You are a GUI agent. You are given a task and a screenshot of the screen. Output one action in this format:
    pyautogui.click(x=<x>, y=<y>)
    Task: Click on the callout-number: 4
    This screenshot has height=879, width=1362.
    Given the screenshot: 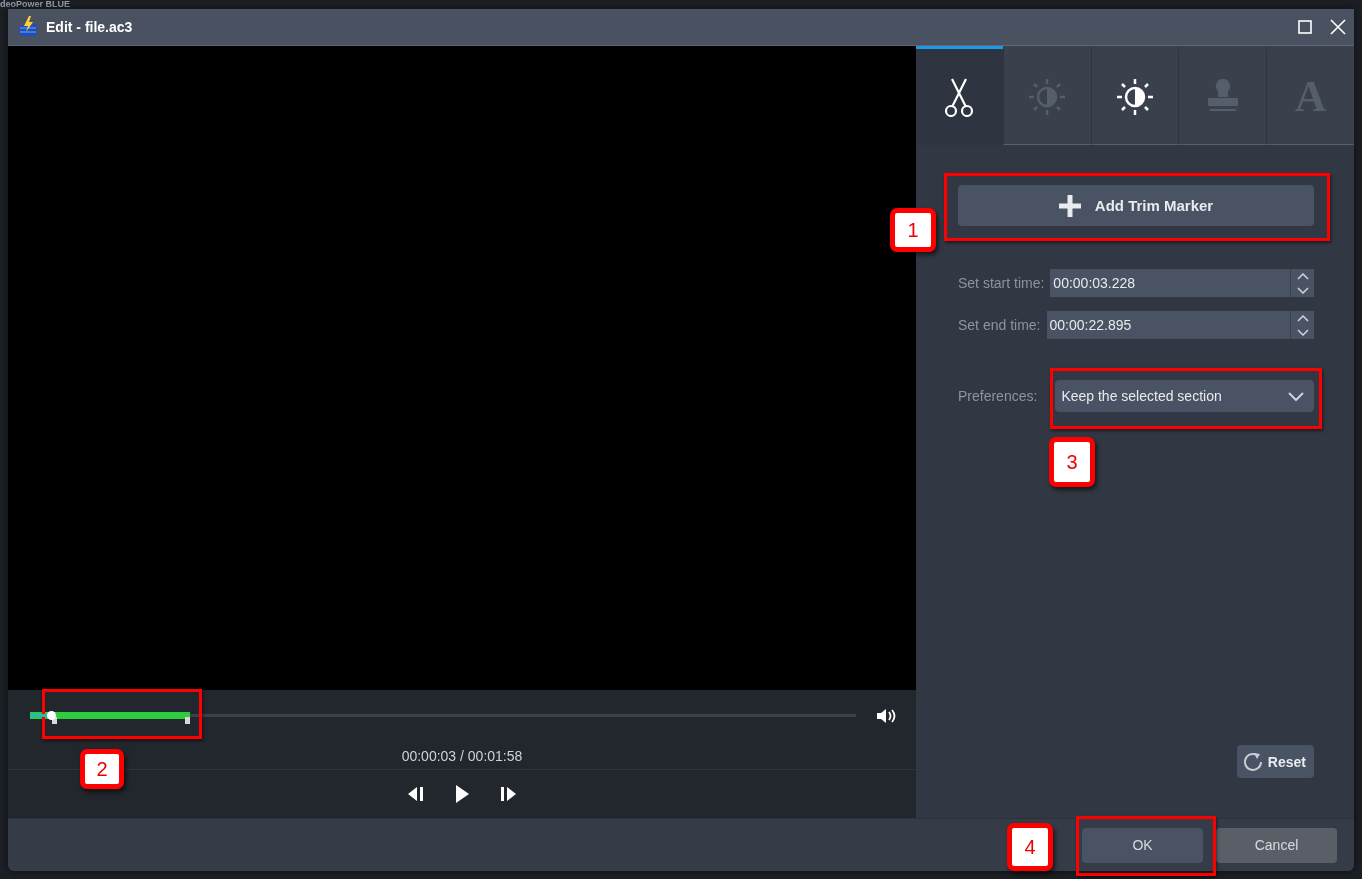 What is the action you would take?
    pyautogui.click(x=1030, y=847)
    